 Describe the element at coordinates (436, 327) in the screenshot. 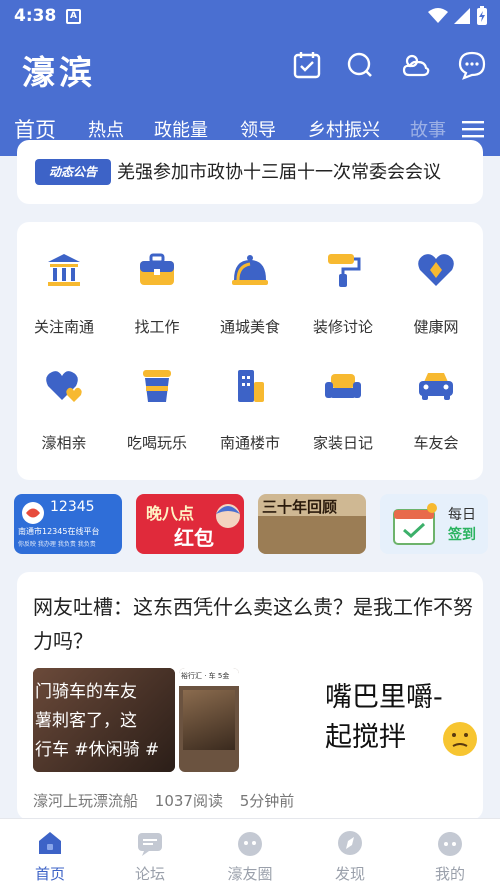

I see `grid-item-label: 健康网` at that location.